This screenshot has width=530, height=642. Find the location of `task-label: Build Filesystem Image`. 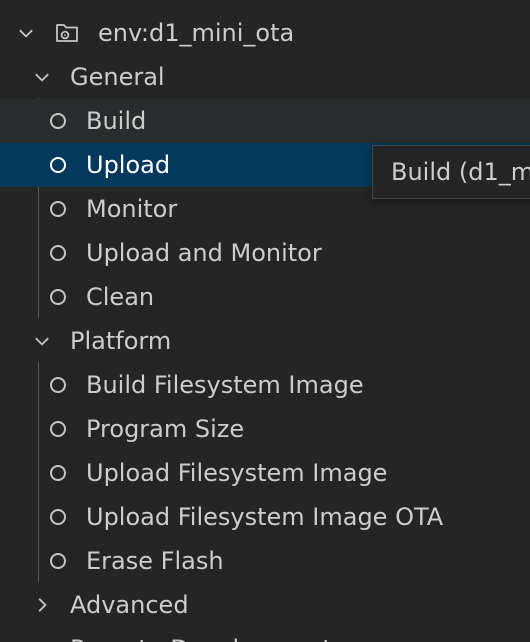

task-label: Build Filesystem Image is located at coordinates (225, 385).